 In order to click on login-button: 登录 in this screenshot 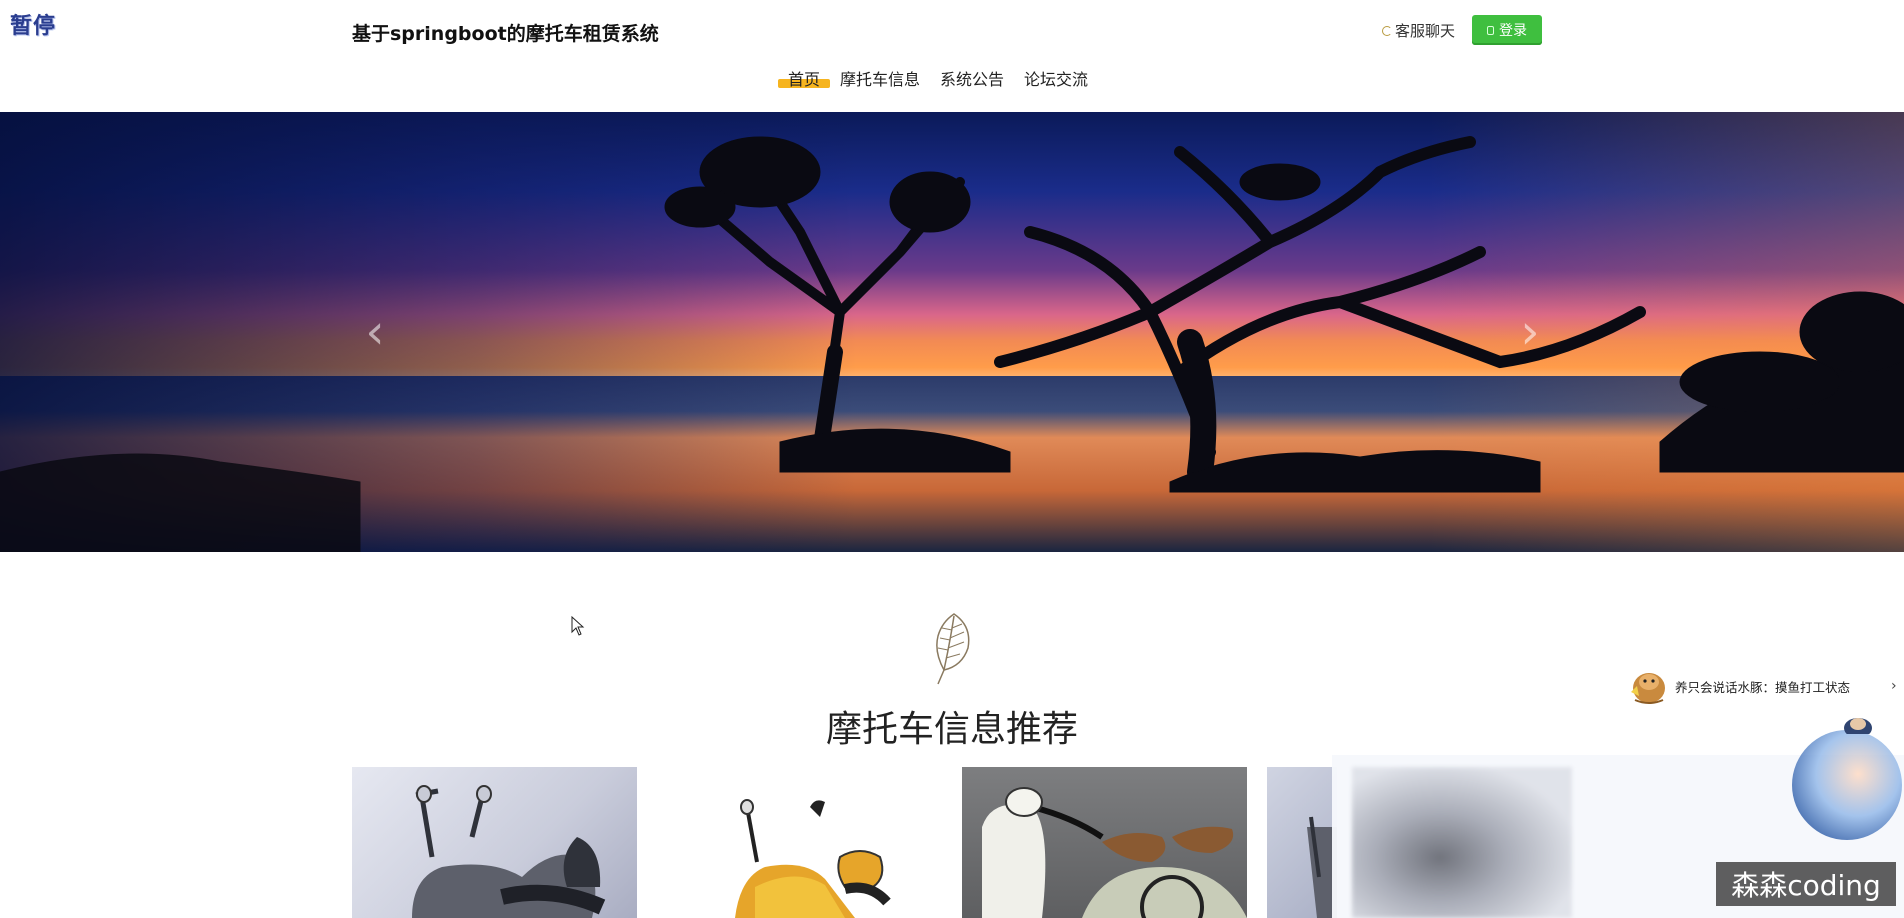, I will do `click(1507, 30)`.